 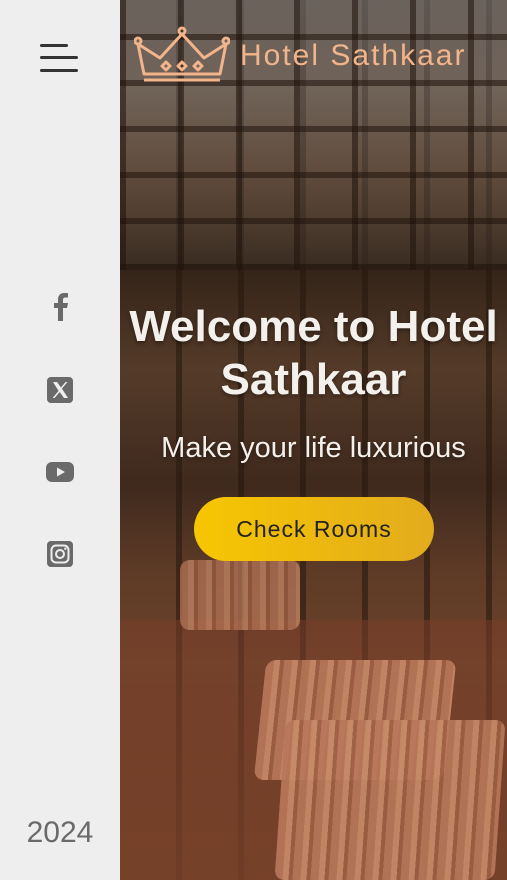 What do you see at coordinates (60, 832) in the screenshot?
I see `copyright-year: 2024` at bounding box center [60, 832].